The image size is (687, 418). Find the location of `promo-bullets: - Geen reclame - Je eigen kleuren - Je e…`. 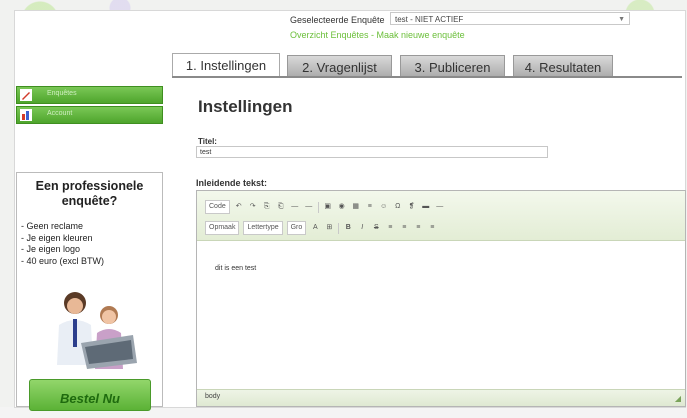

promo-bullets: - Geen reclame - Je eigen kleuren - Je e… is located at coordinates (91, 244).